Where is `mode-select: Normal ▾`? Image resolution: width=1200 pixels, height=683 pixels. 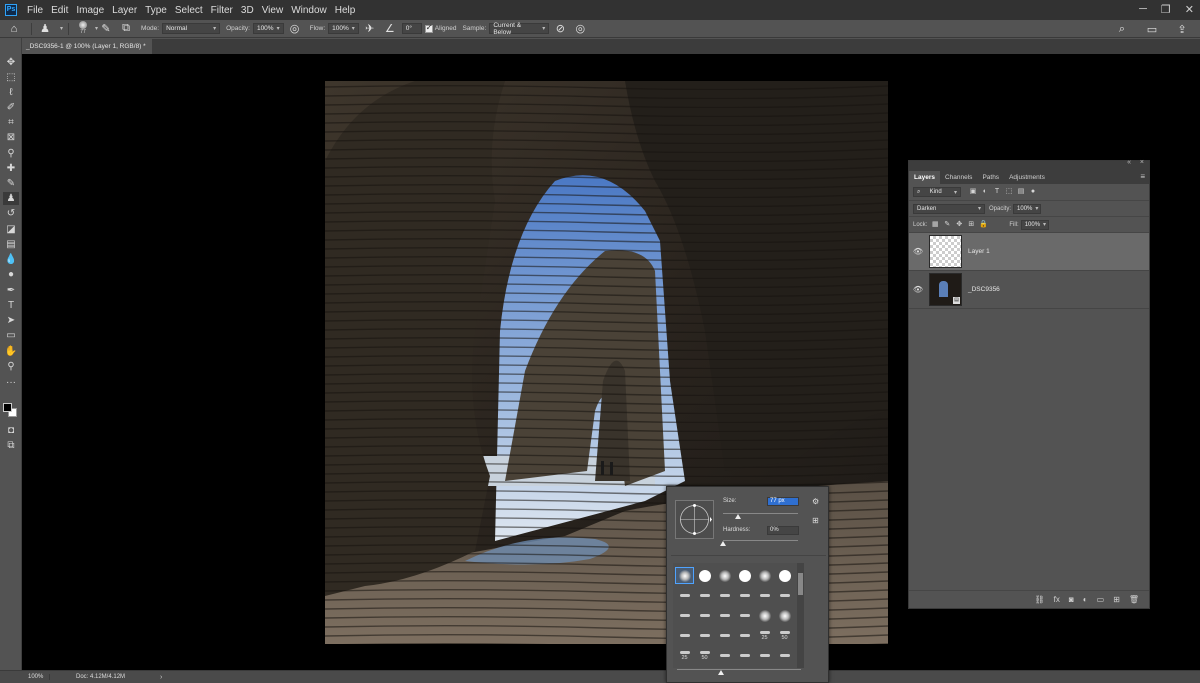
mode-select: Normal ▾ is located at coordinates (191, 28).